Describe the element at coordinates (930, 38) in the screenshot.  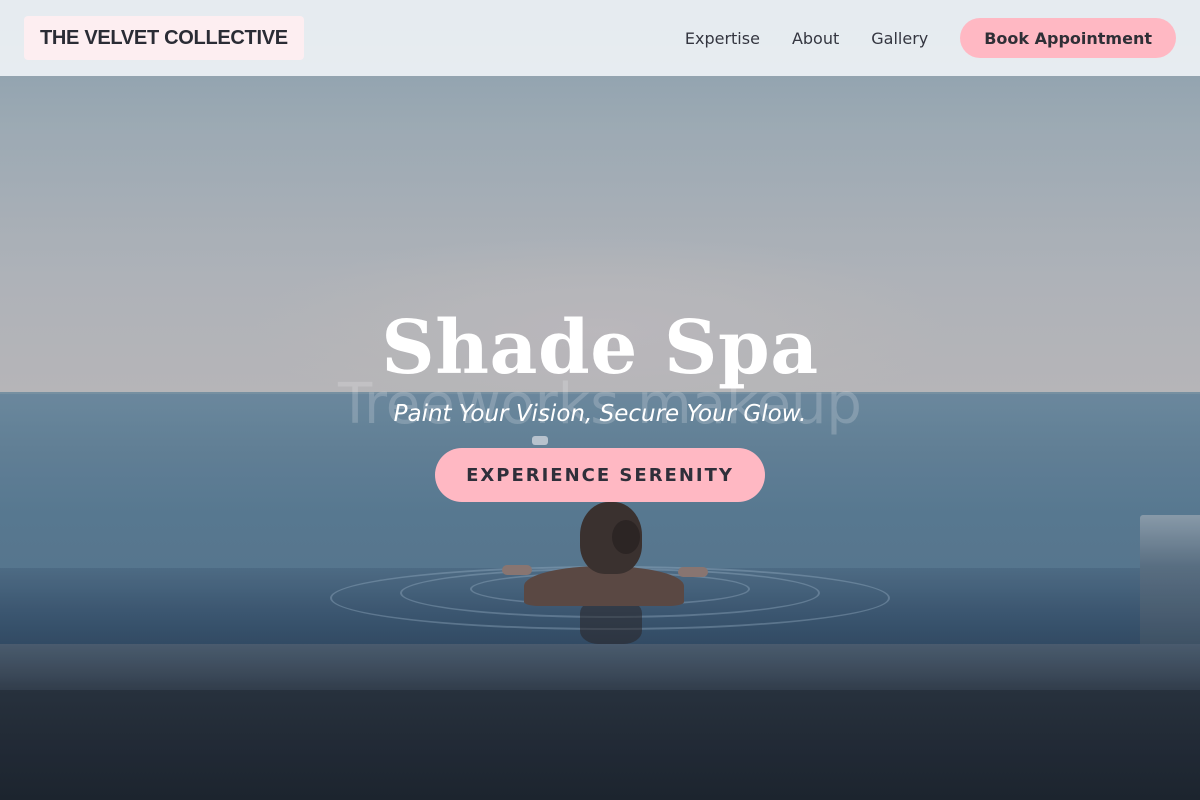
I see `main-nav: Expertise About Gallery Book Appointment` at that location.